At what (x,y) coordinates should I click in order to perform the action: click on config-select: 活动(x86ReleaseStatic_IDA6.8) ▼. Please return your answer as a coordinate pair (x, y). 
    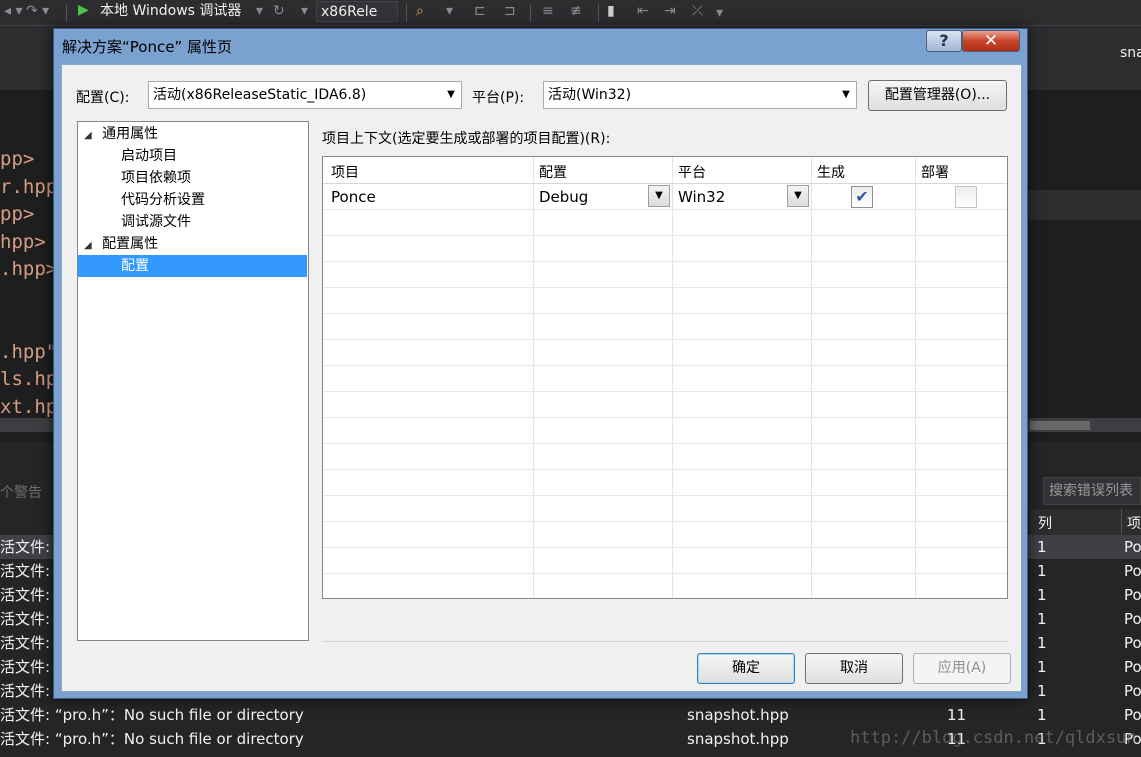
    Looking at the image, I should click on (305, 95).